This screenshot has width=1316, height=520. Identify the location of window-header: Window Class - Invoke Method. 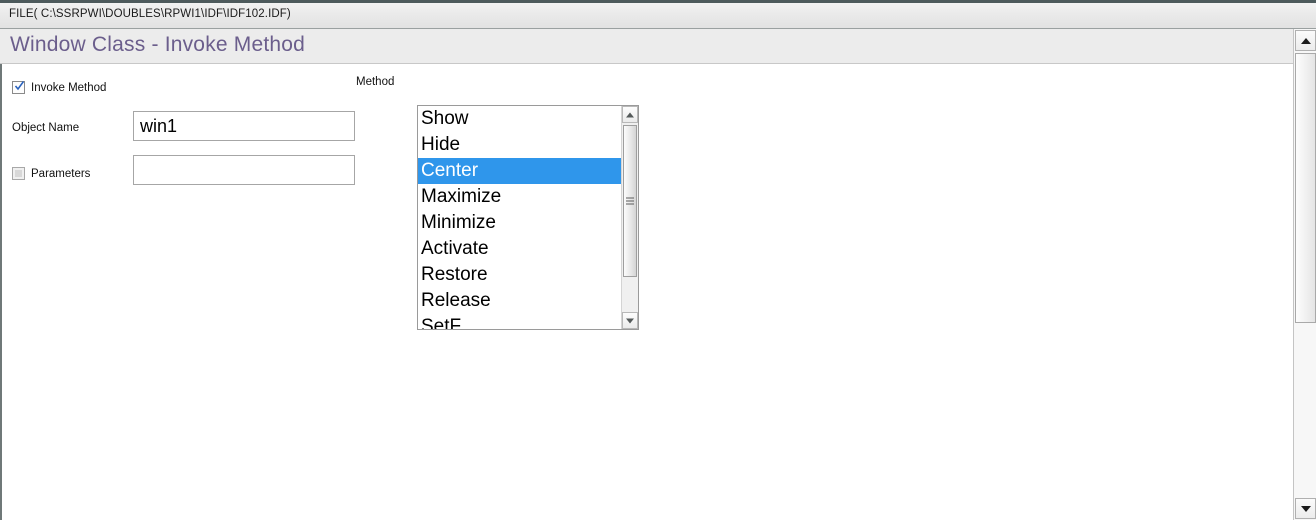
(646, 46).